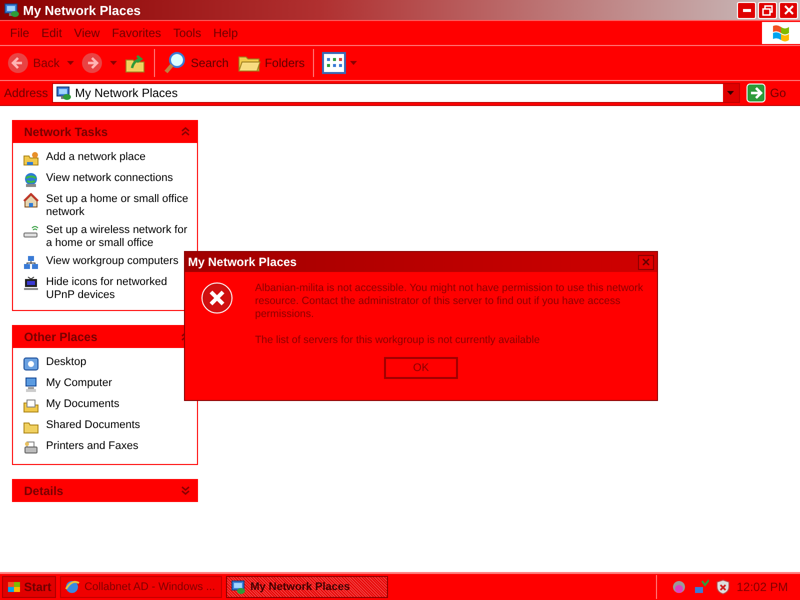 This screenshot has width=800, height=600. I want to click on error-message: The list of servers for this workgroup is not currently available, so click(398, 340).